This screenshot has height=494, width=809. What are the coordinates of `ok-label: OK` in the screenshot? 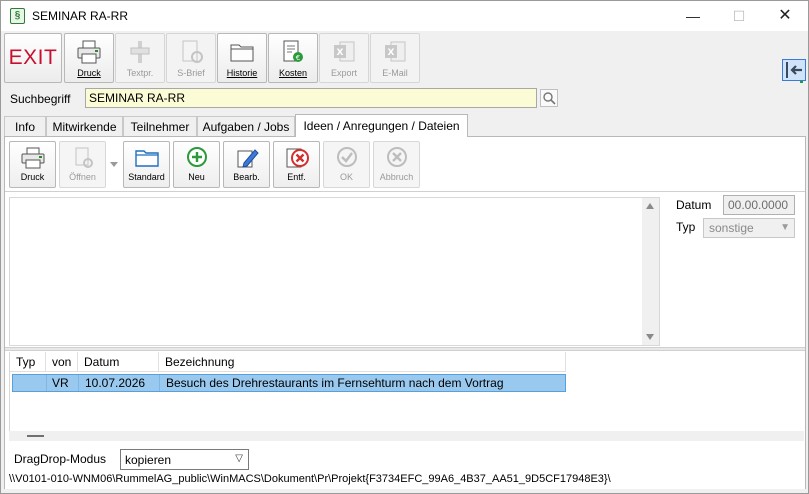 It's located at (346, 177).